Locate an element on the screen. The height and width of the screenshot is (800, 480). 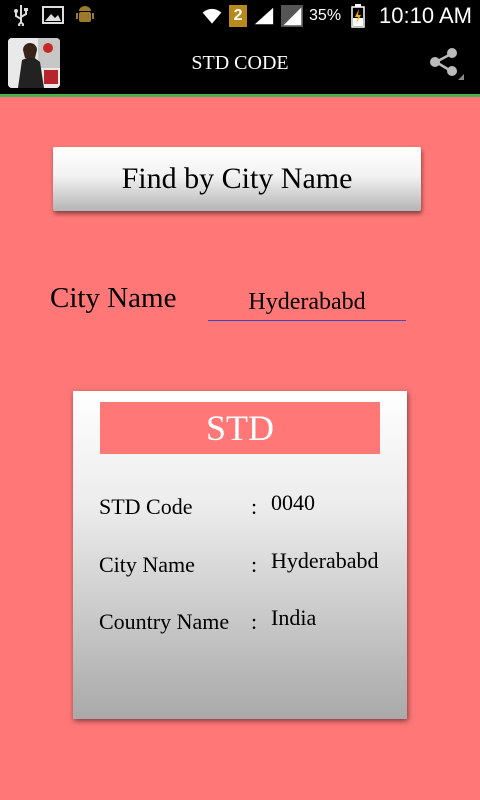
app-bar: STD CODE is located at coordinates (240, 64).